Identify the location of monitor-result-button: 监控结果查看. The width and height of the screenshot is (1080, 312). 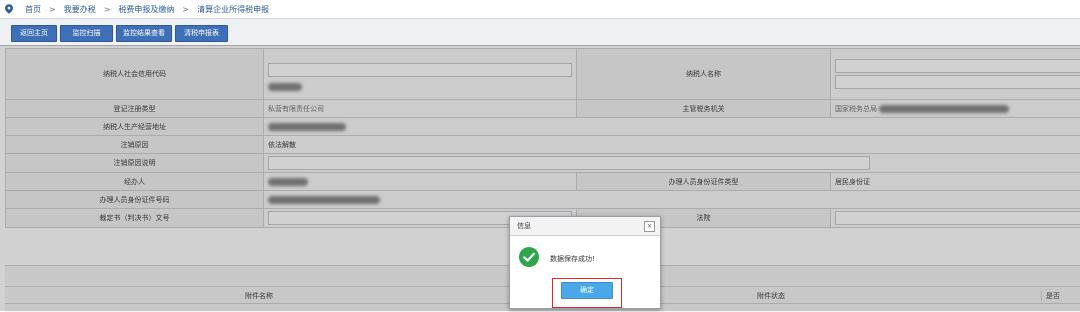
(144, 33).